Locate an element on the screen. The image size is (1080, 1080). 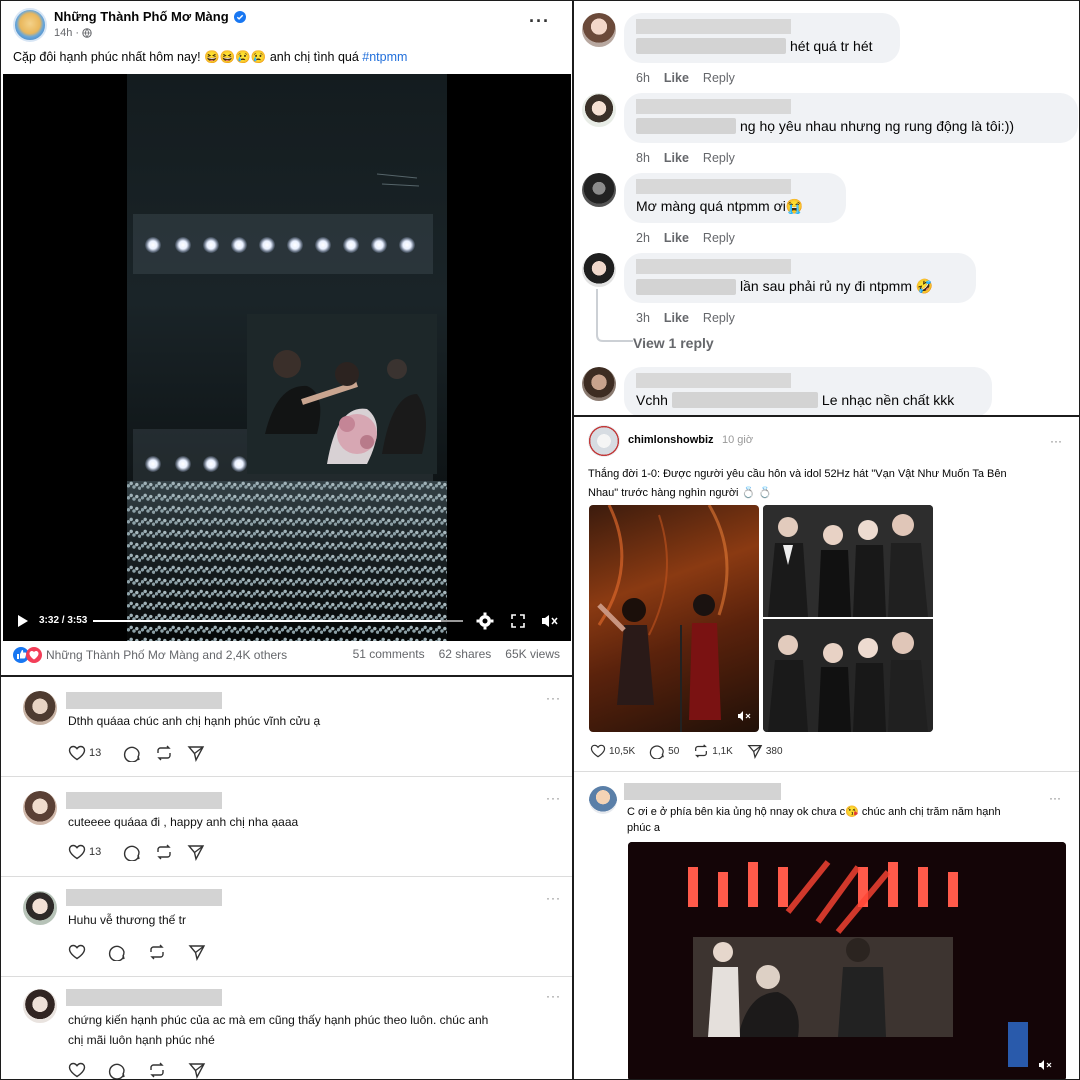
post-stats: 51 comments 62 shares 65K views is located at coordinates (456, 654).